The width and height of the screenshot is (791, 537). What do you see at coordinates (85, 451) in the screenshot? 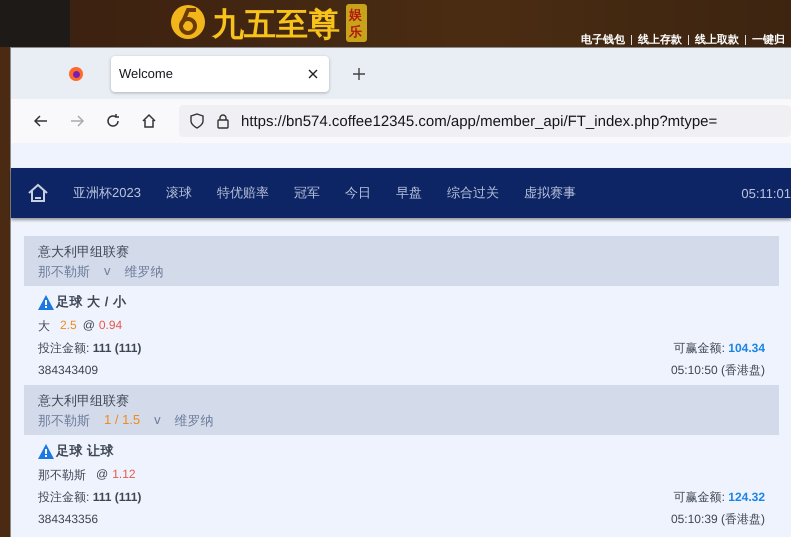
I see `market-title: 足球 让球` at bounding box center [85, 451].